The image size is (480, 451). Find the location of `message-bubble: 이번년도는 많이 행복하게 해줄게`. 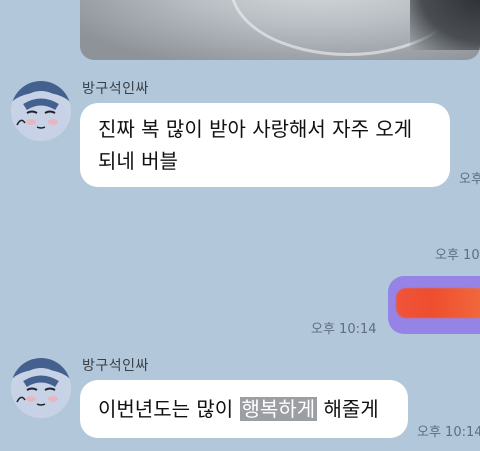

message-bubble: 이번년도는 많이 행복하게 해줄게 is located at coordinates (244, 409).